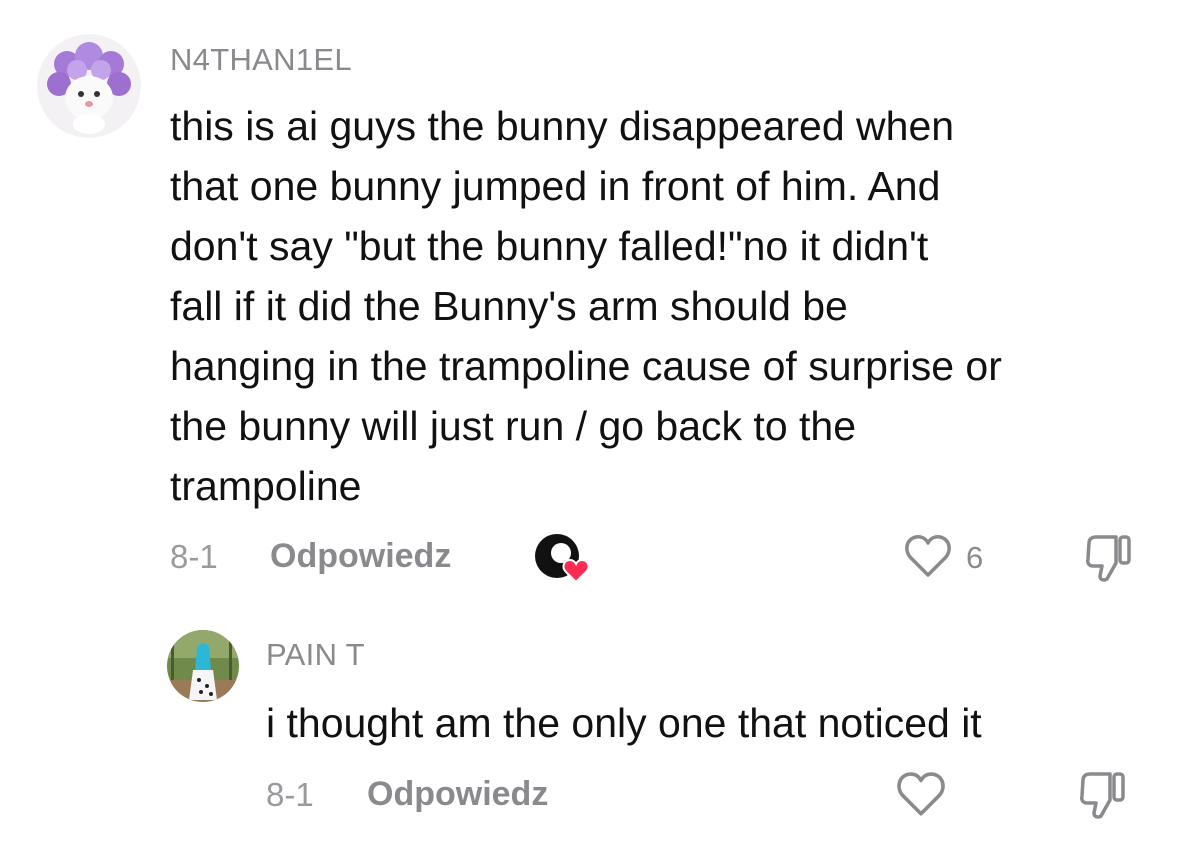 This screenshot has height=844, width=1179. What do you see at coordinates (315, 655) in the screenshot?
I see `comment-username: PAIN T` at bounding box center [315, 655].